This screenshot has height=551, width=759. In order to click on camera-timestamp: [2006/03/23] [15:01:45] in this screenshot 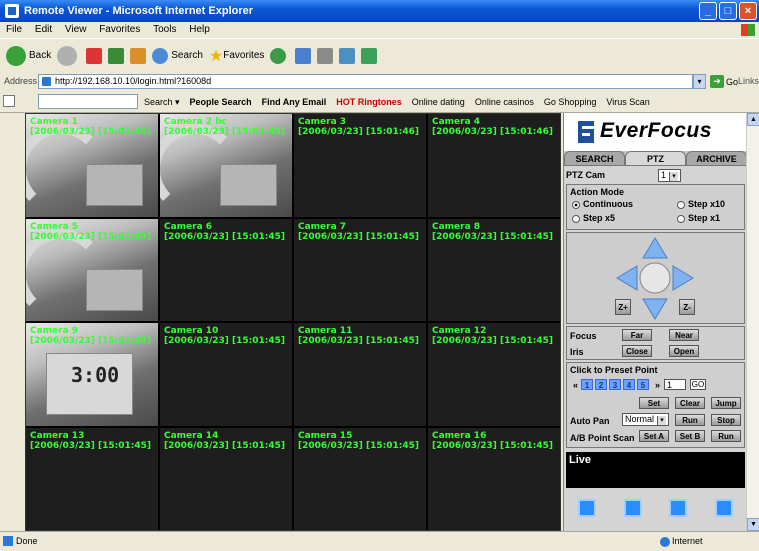, I will do `click(493, 341)`.